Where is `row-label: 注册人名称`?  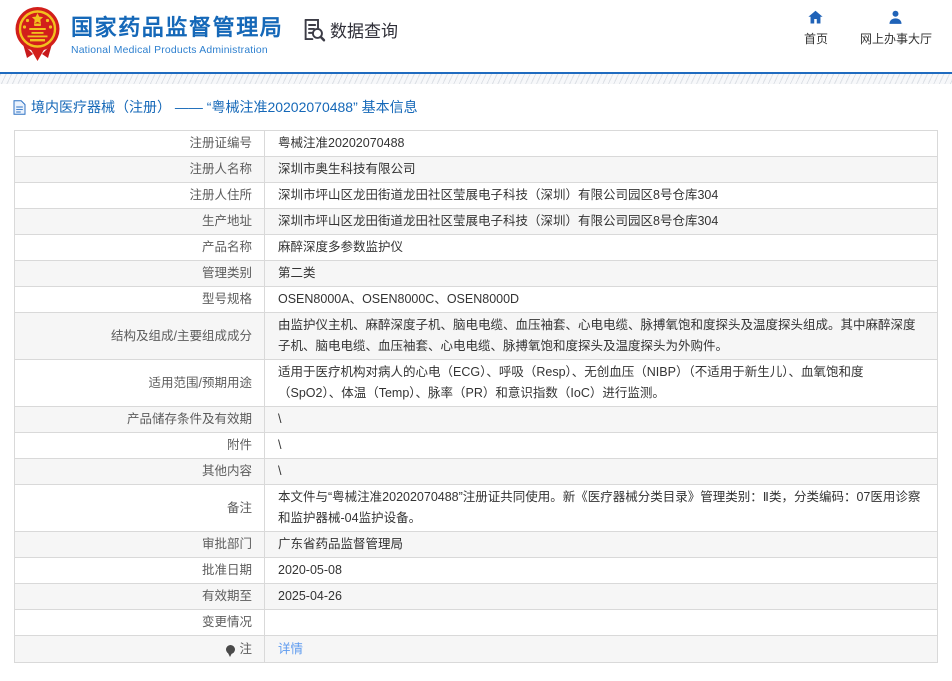
row-label: 注册人名称 is located at coordinates (140, 169).